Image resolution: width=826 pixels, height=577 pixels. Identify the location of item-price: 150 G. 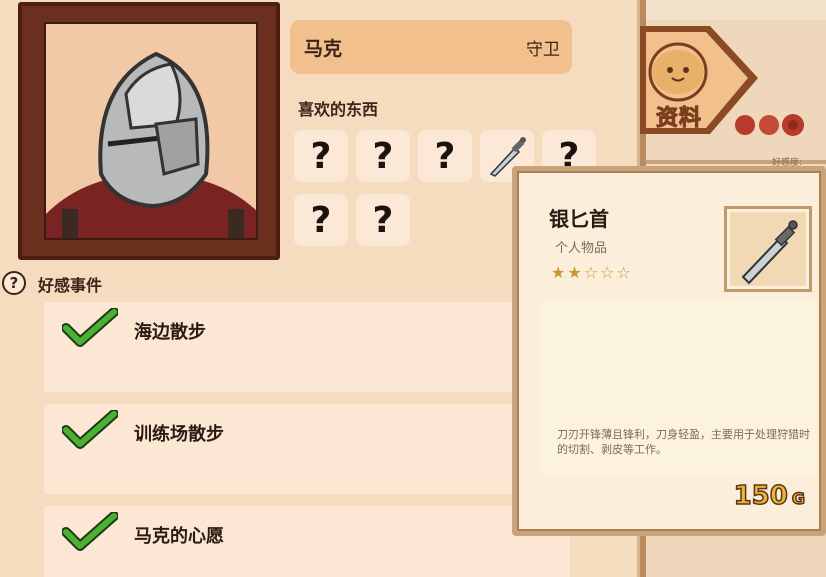
(769, 496).